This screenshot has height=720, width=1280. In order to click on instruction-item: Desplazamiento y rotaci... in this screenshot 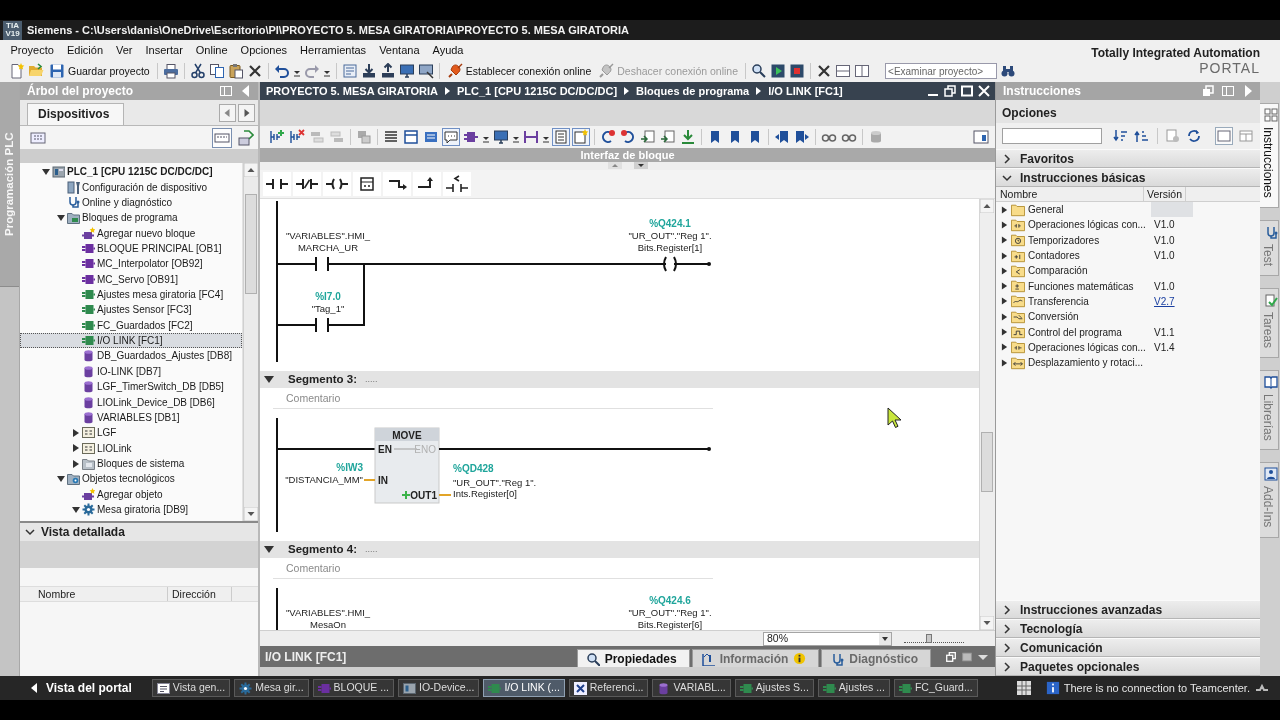, I will do `click(1128, 362)`.